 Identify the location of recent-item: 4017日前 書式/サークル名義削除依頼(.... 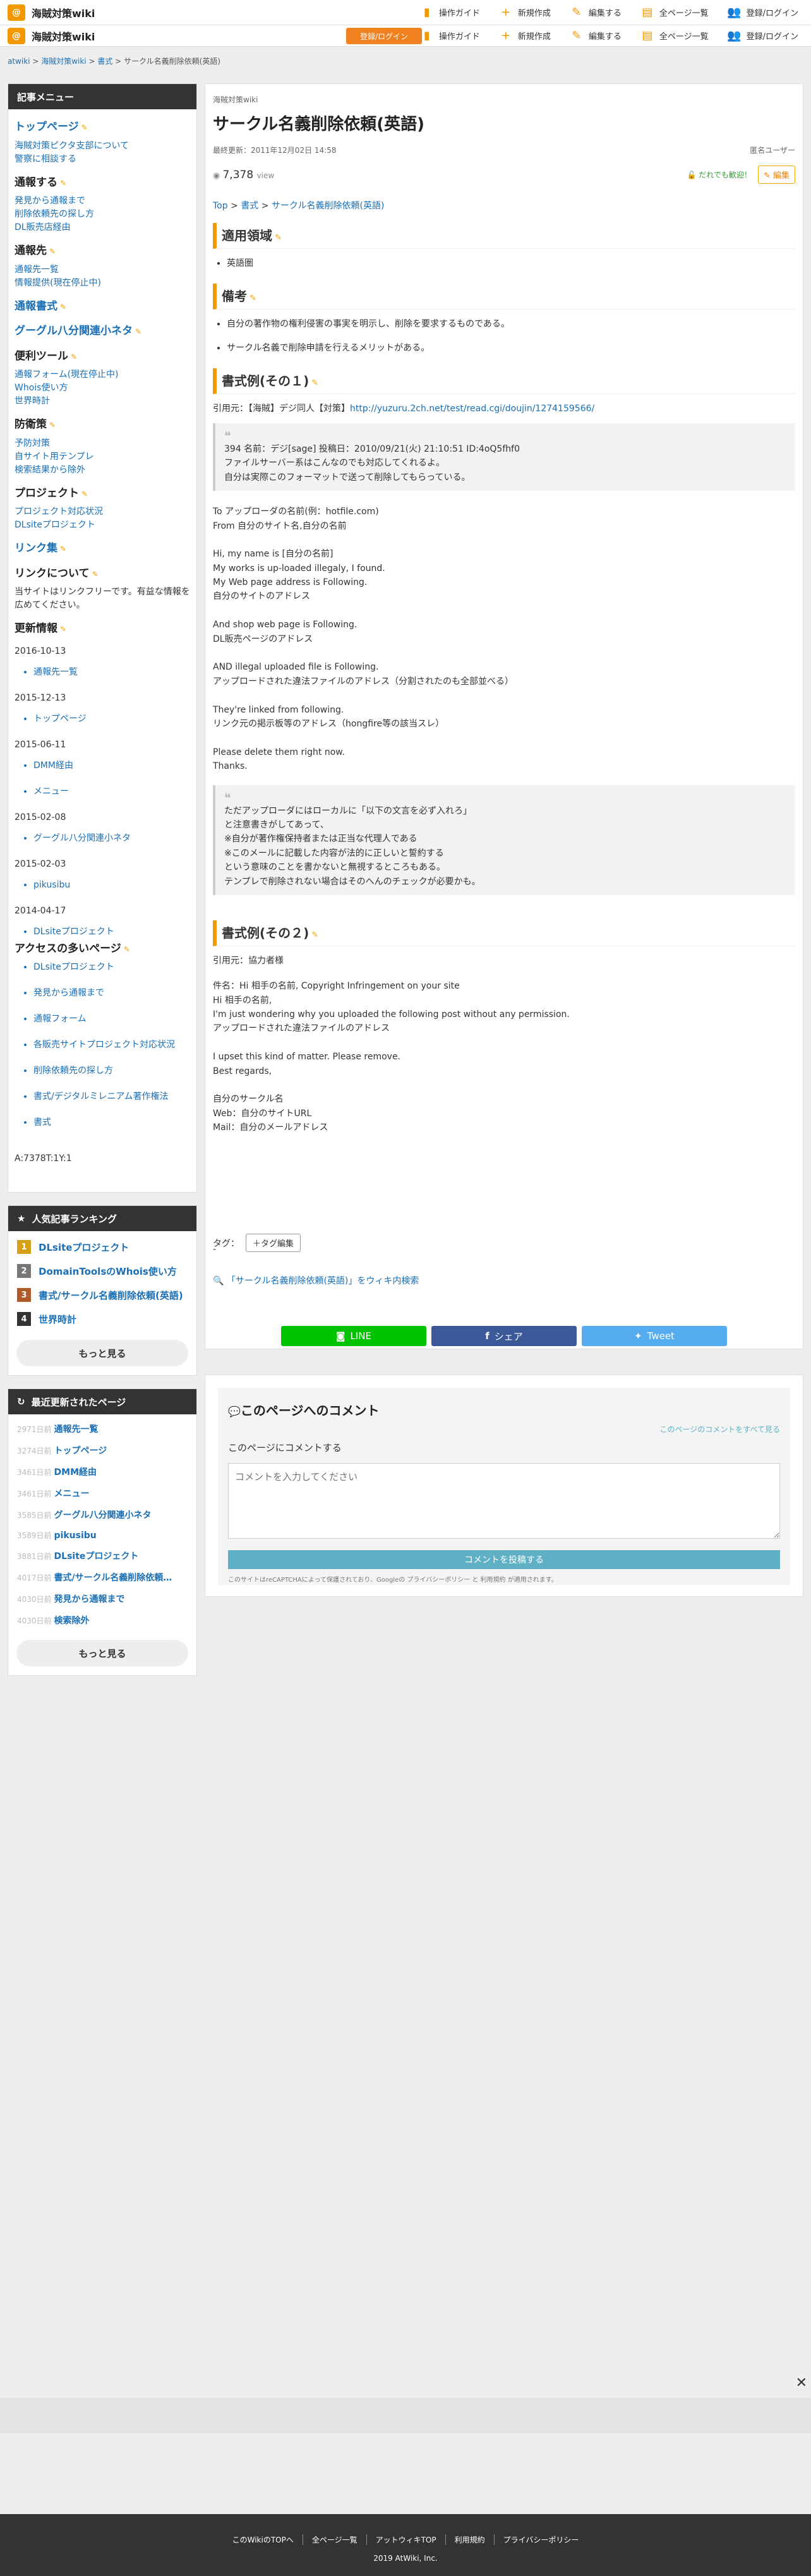
(102, 1577).